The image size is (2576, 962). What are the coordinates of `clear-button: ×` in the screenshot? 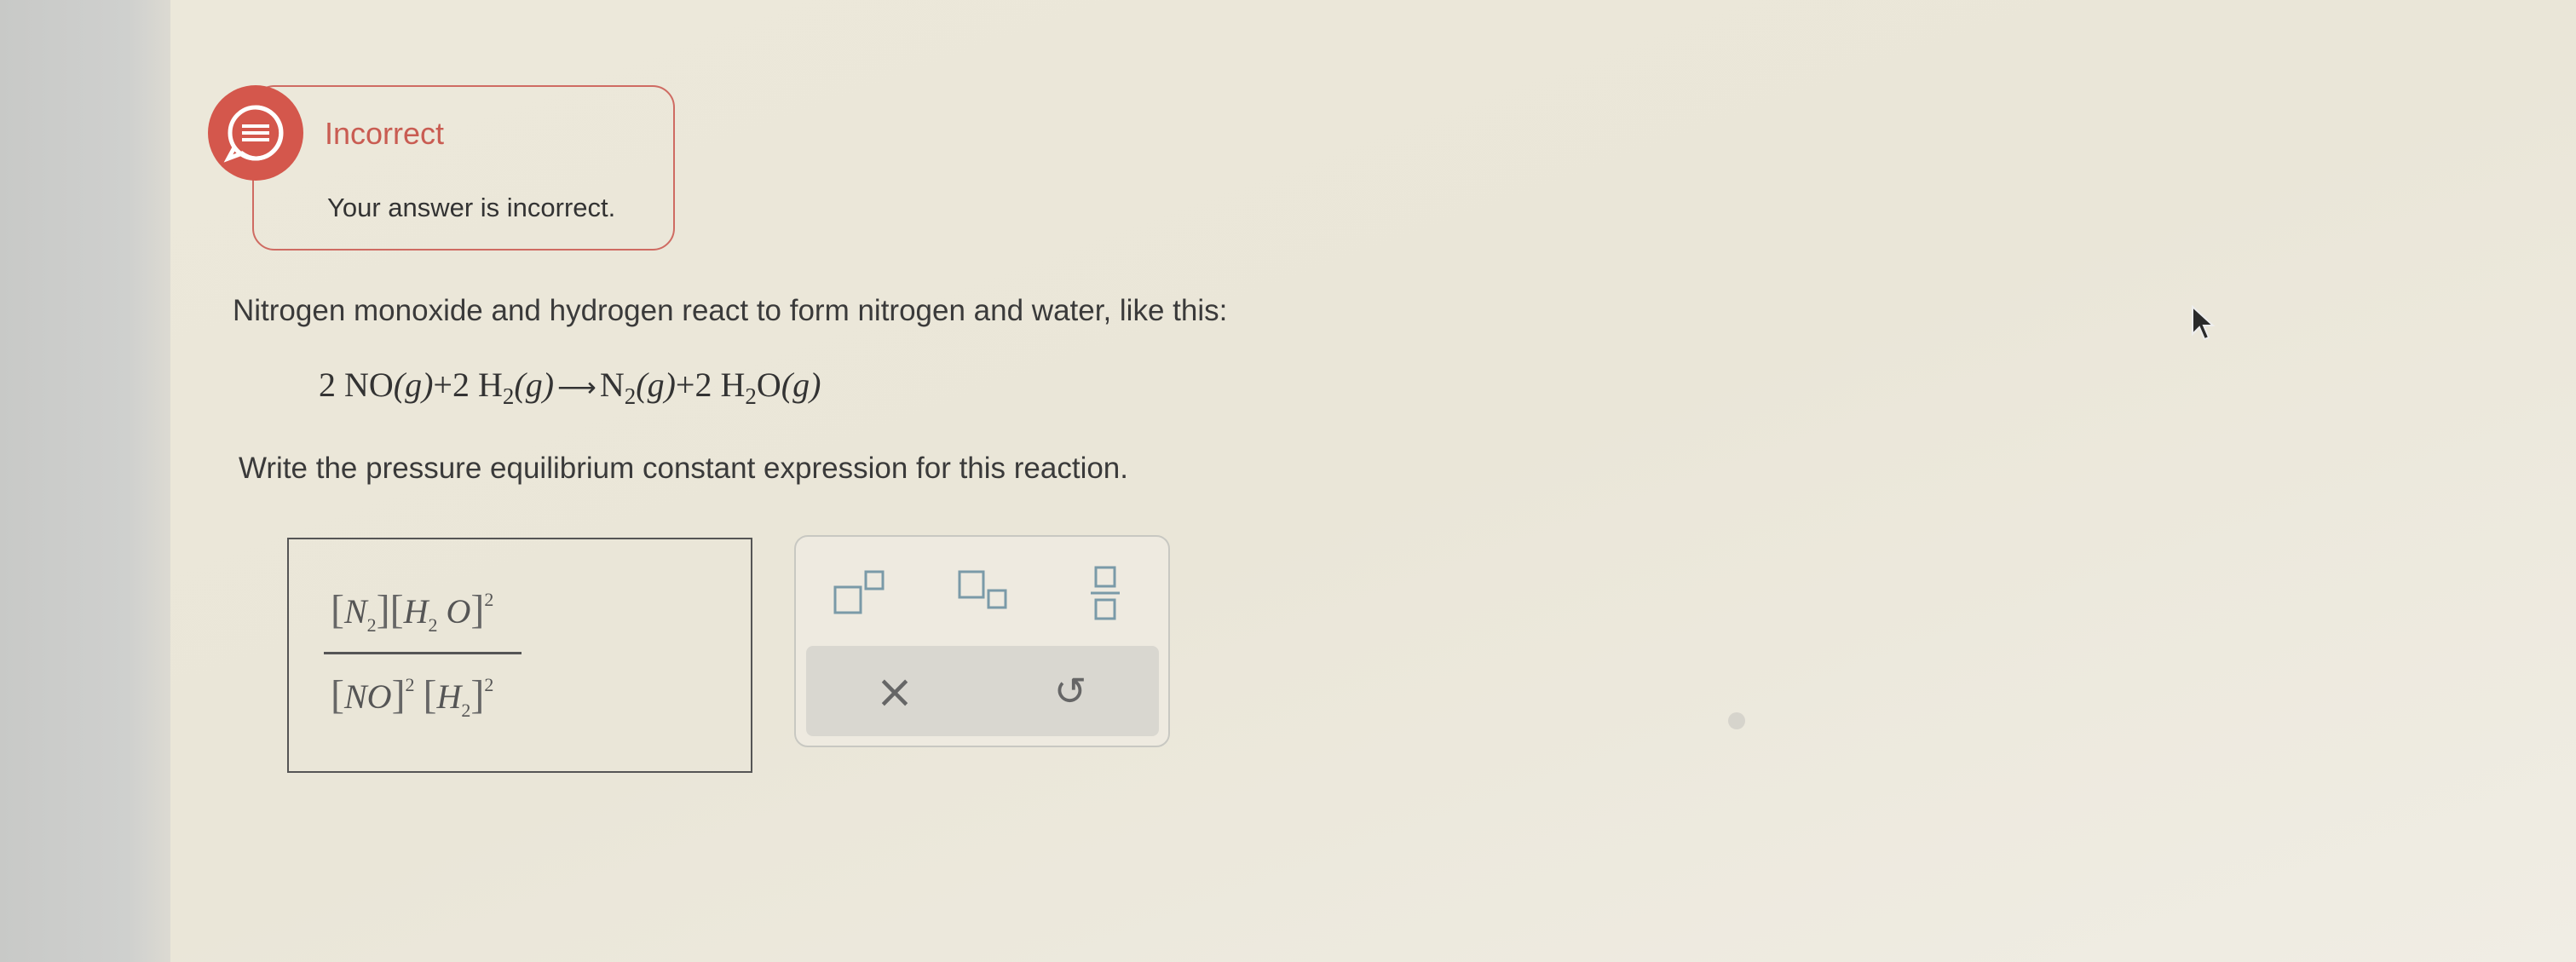 It's located at (895, 691).